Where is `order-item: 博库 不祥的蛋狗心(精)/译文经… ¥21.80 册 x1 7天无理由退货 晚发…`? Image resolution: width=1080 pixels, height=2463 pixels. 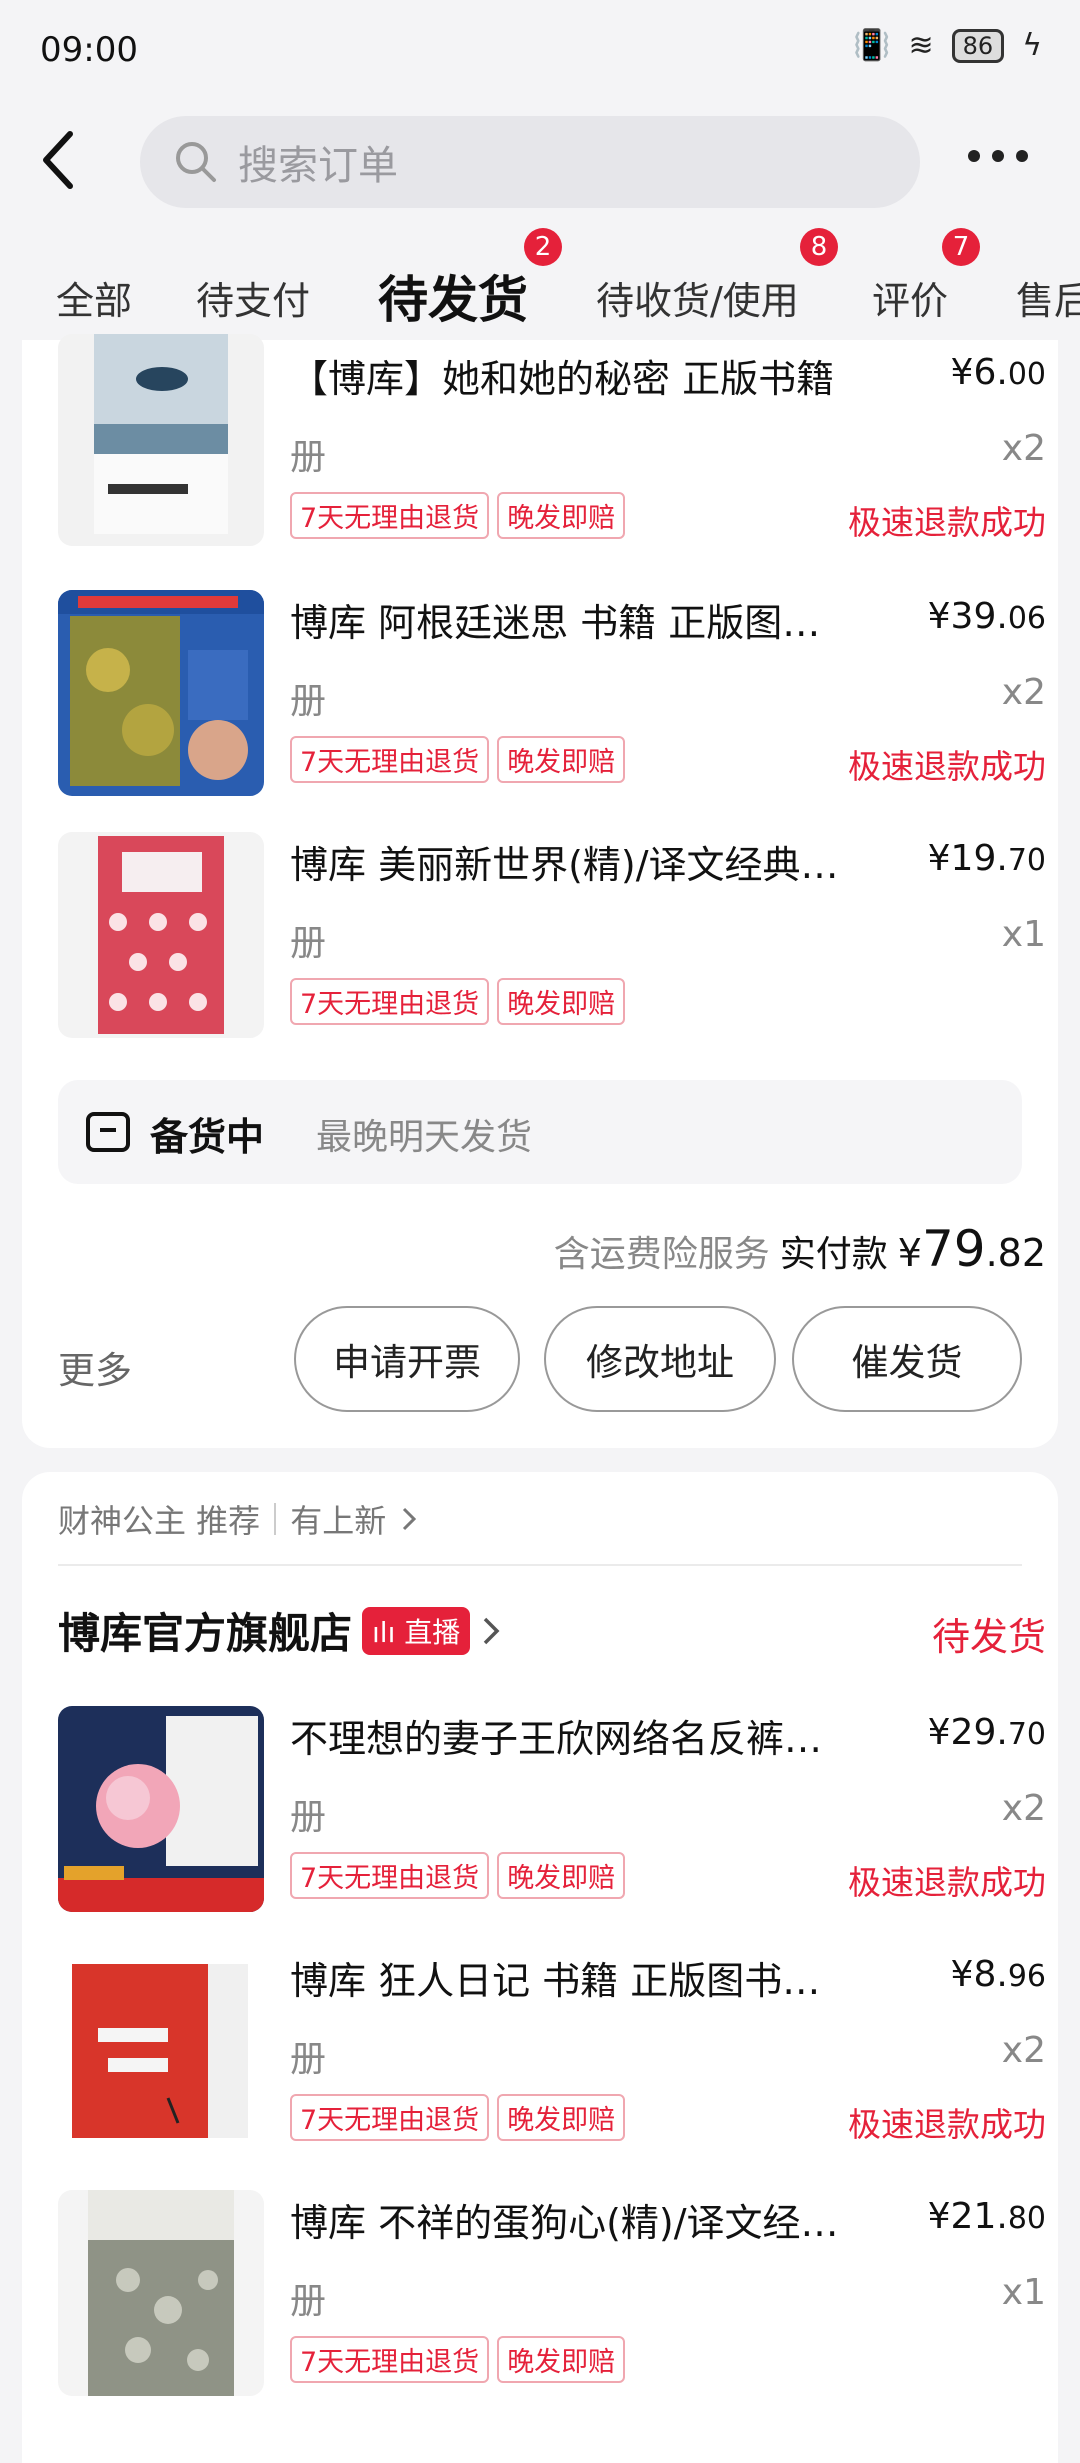
order-item: 博库 不祥的蛋狗心(精)/译文经… ¥21.80 册 x1 7天无理由退货 晚发… is located at coordinates (540, 2299).